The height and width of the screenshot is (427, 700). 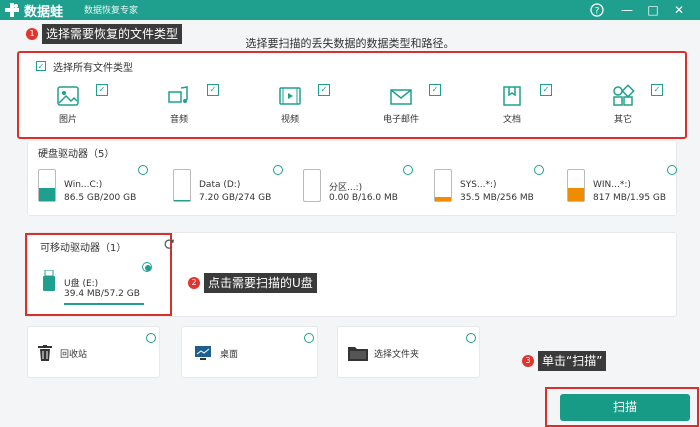 I want to click on usb-drive-item: U盘 (E:) 39.4 MB/57.2 GB, so click(x=98, y=282).